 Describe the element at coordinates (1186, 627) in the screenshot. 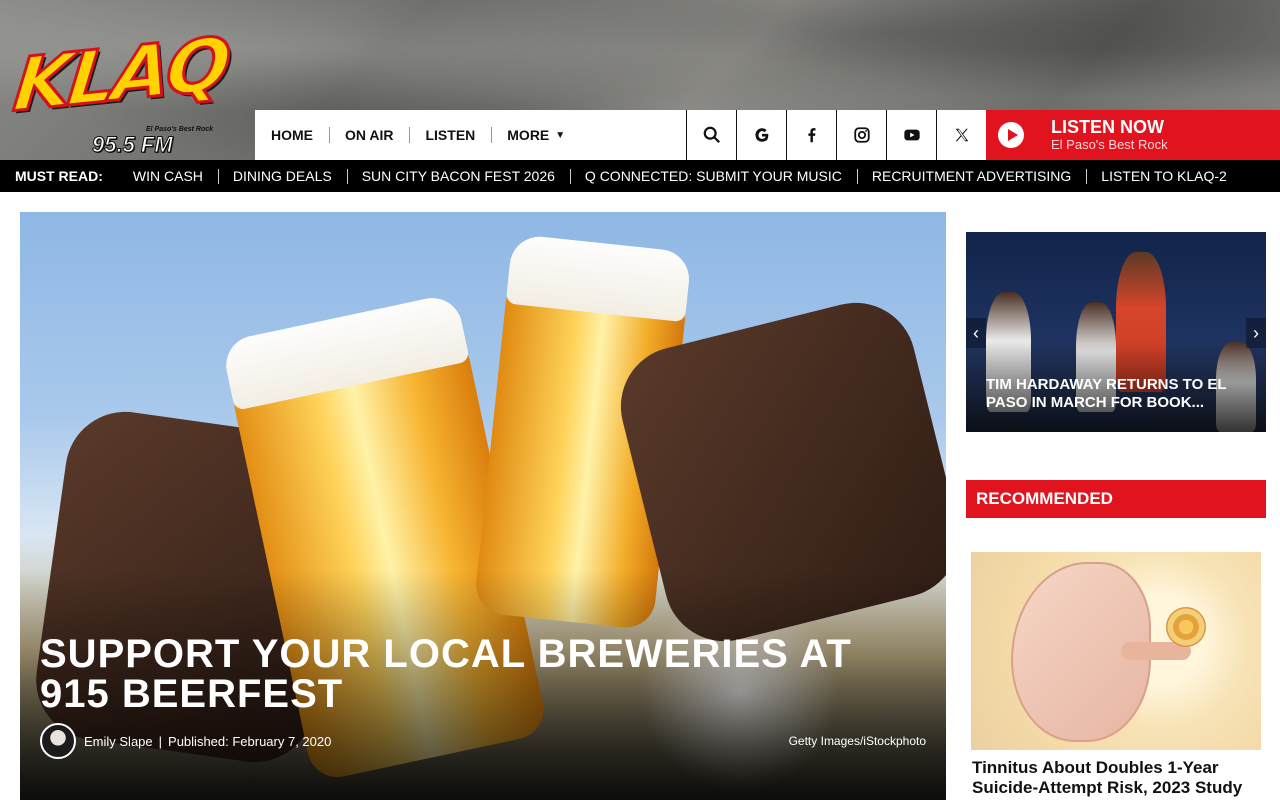

I see `cochlea-illustration` at that location.